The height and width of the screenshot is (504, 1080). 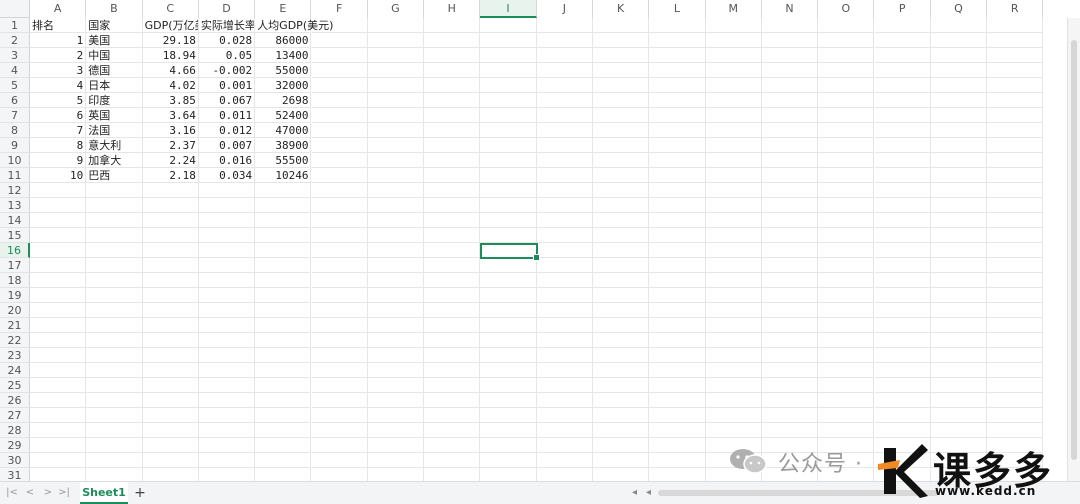 What do you see at coordinates (564, 115) in the screenshot?
I see `cell-j7` at bounding box center [564, 115].